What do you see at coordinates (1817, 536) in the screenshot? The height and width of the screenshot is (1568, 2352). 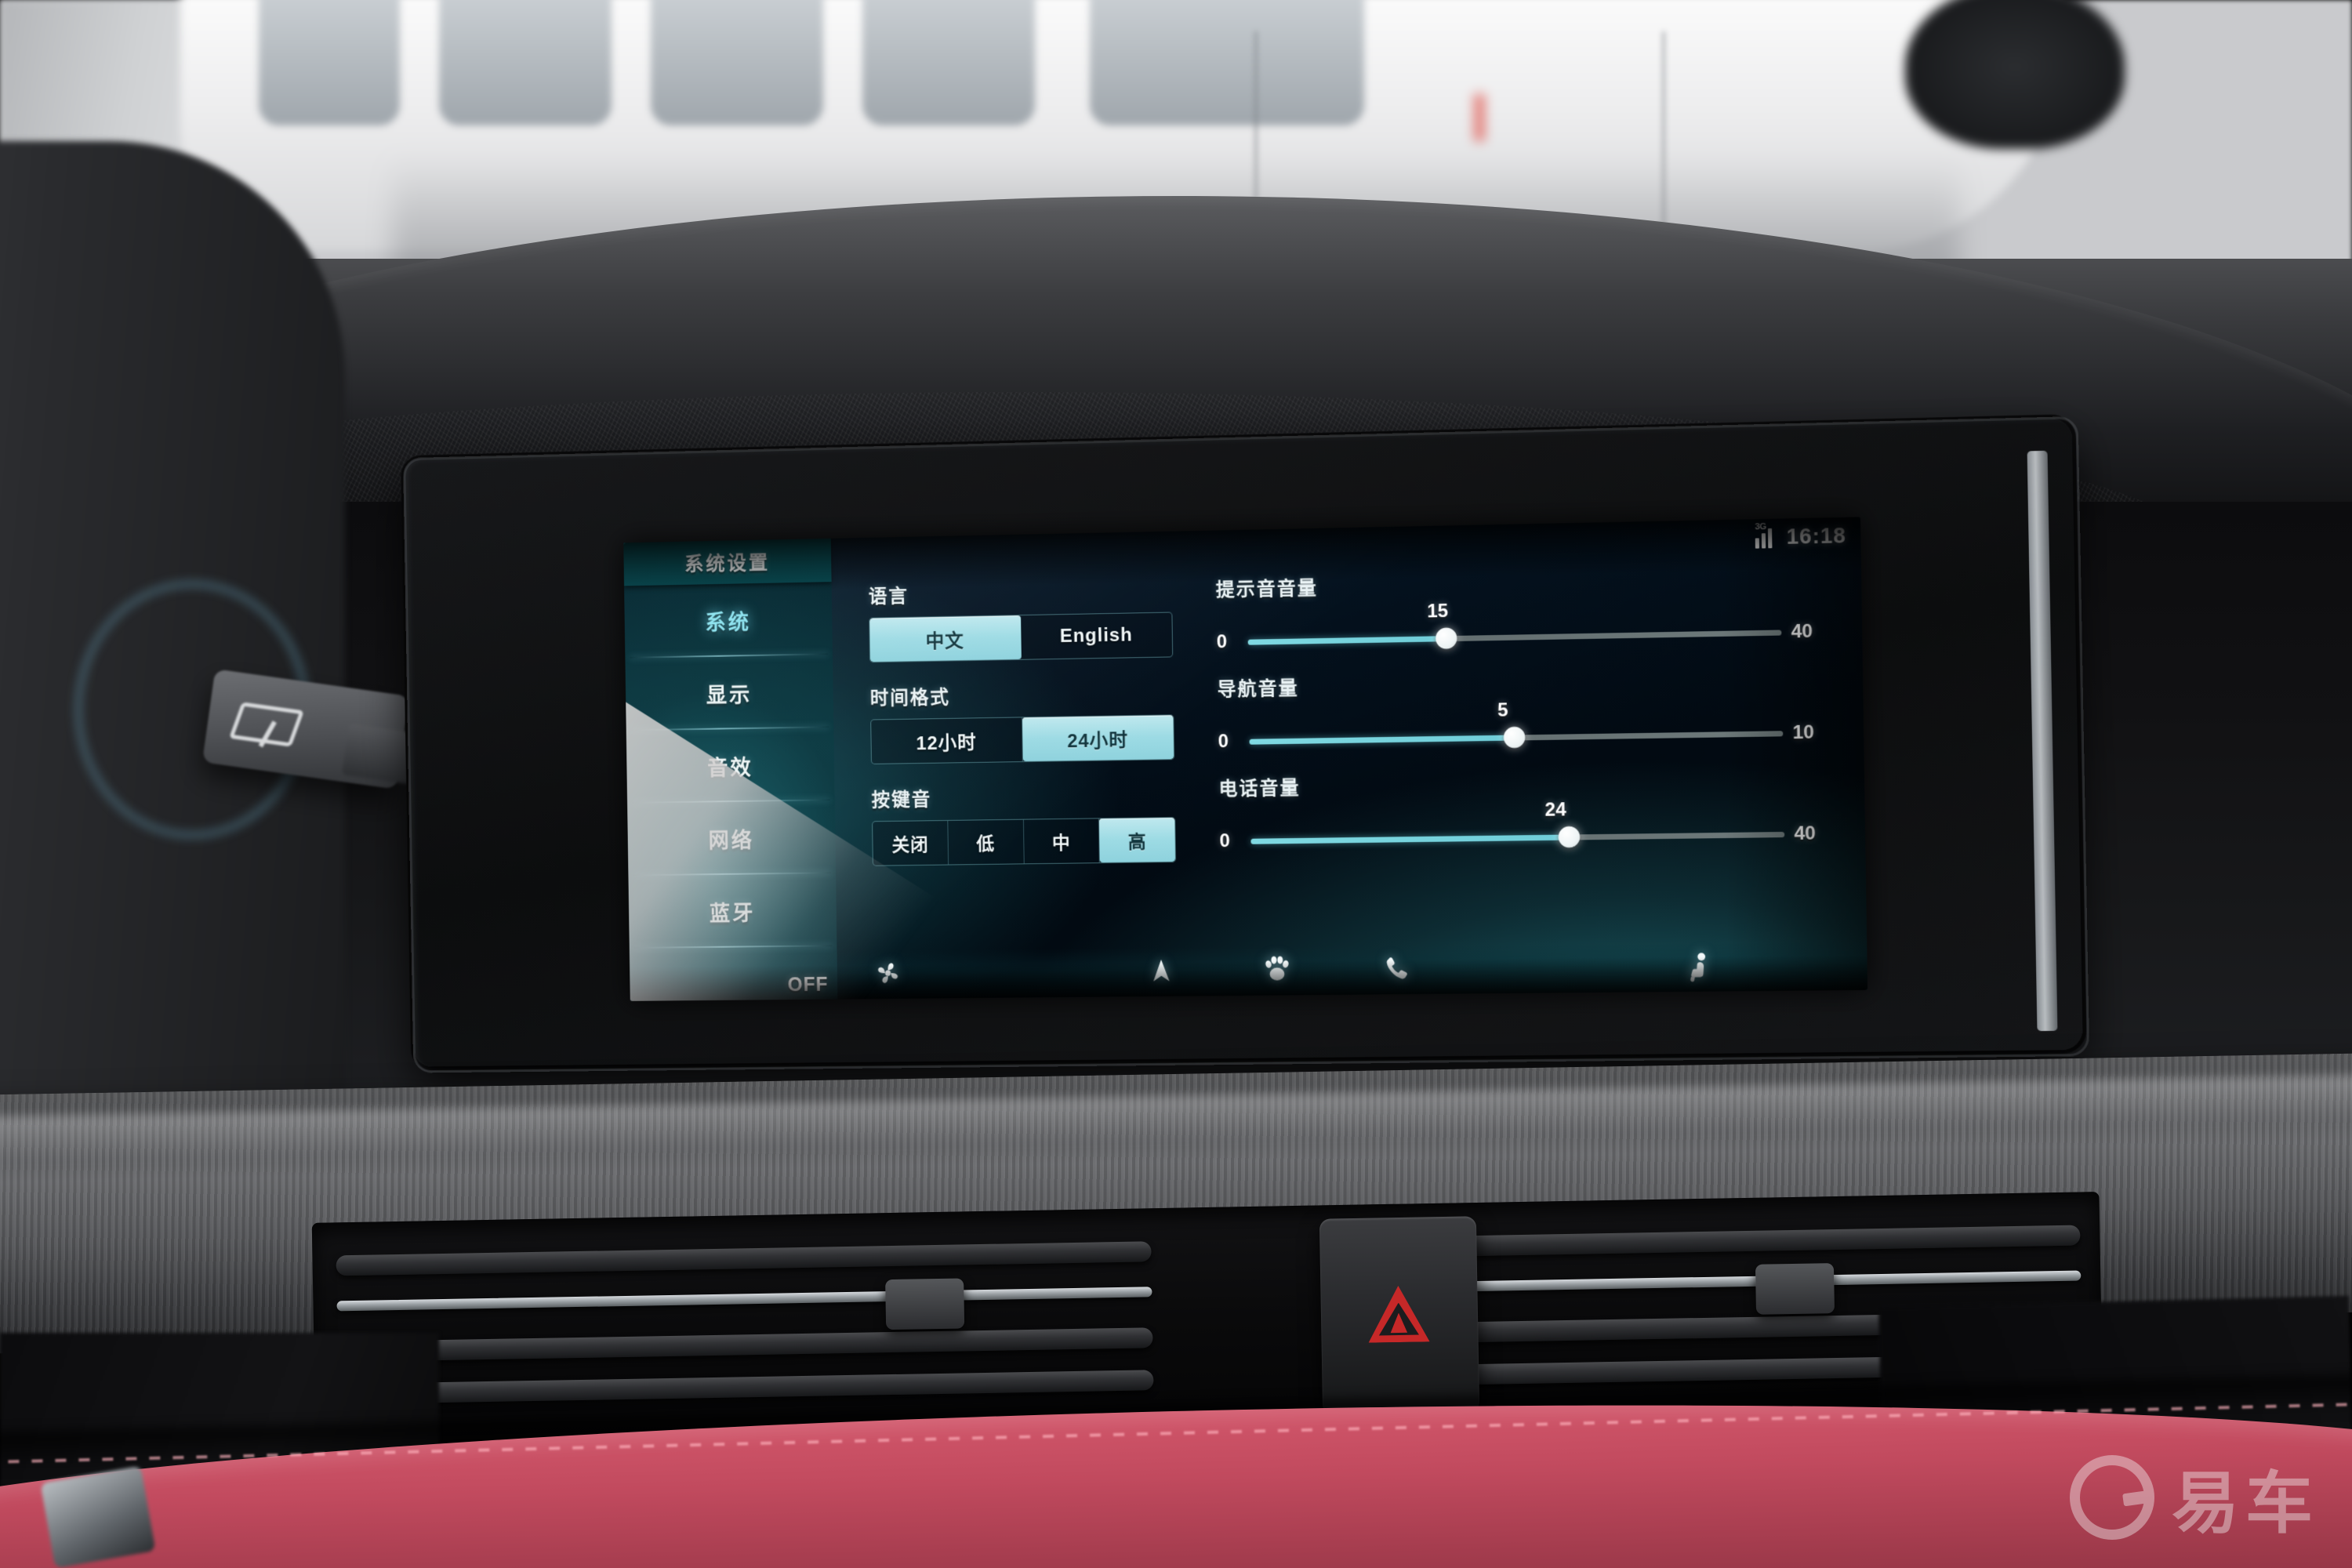 I see `clock: 16:18` at bounding box center [1817, 536].